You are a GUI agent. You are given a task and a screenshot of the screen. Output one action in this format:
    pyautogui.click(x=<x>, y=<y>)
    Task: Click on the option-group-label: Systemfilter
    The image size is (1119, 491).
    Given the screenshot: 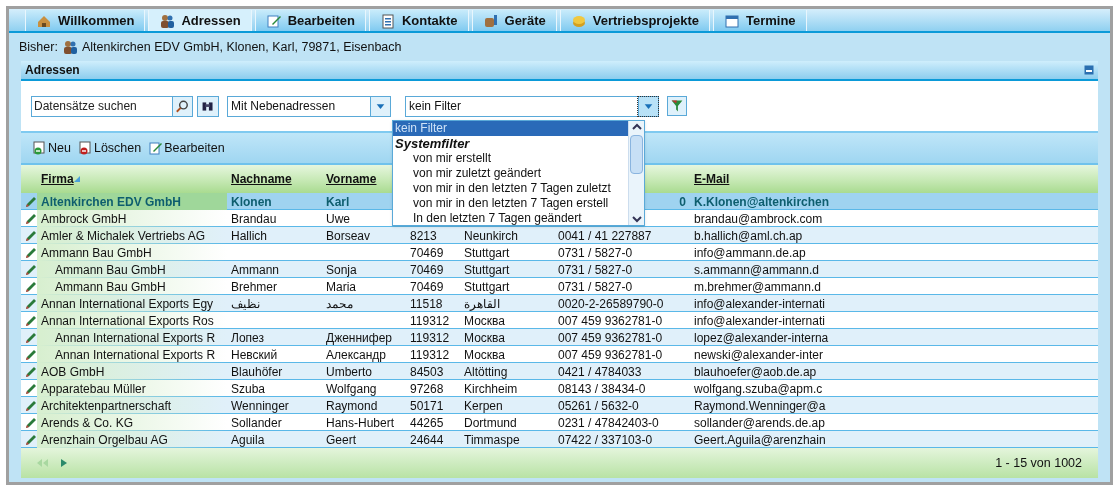 What is the action you would take?
    pyautogui.click(x=432, y=143)
    